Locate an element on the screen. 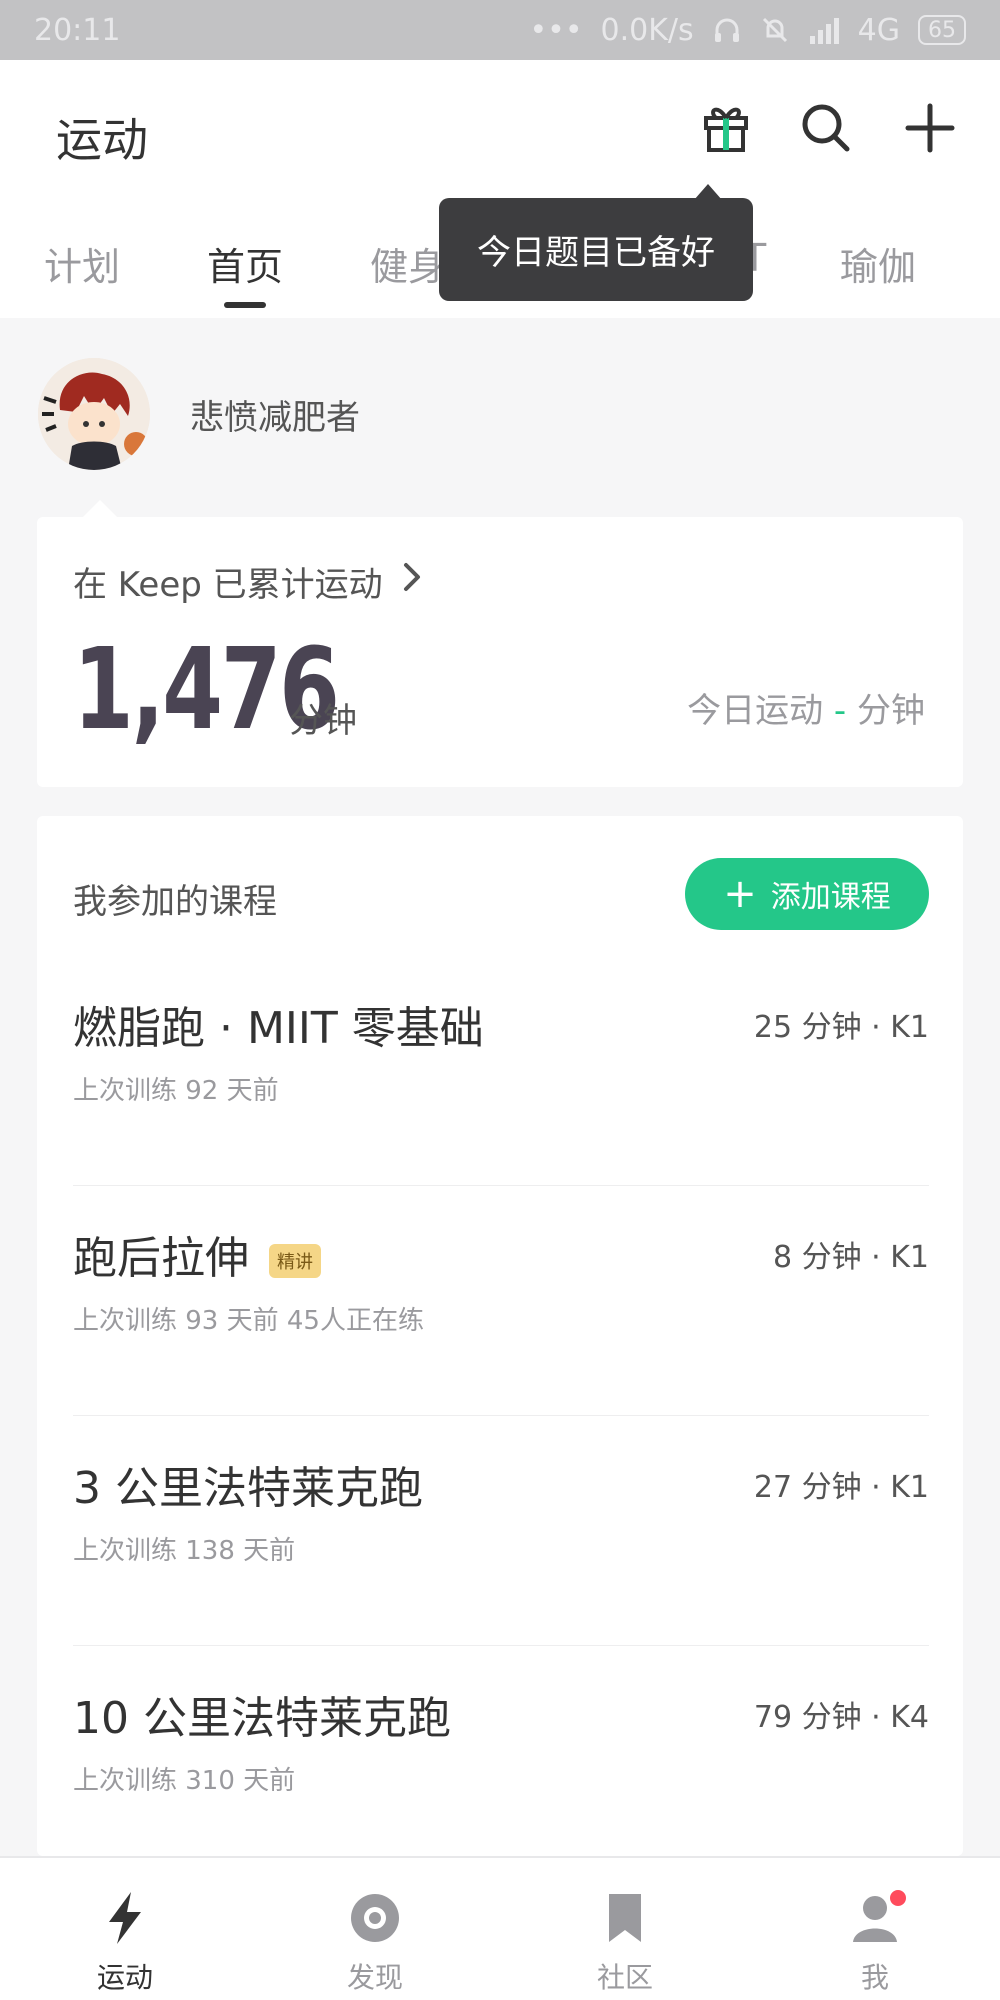 The image size is (1000, 2000). tab-home: 首页 is located at coordinates (245, 263).